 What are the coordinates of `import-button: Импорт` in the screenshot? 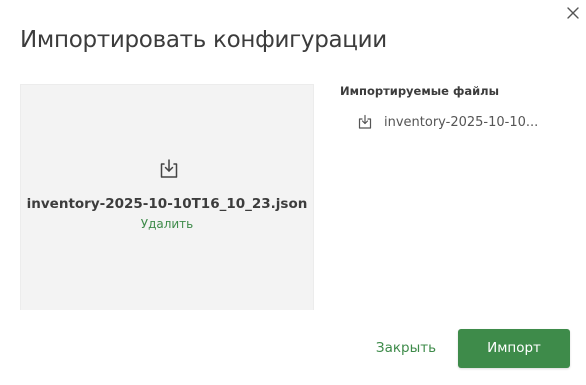 It's located at (514, 348).